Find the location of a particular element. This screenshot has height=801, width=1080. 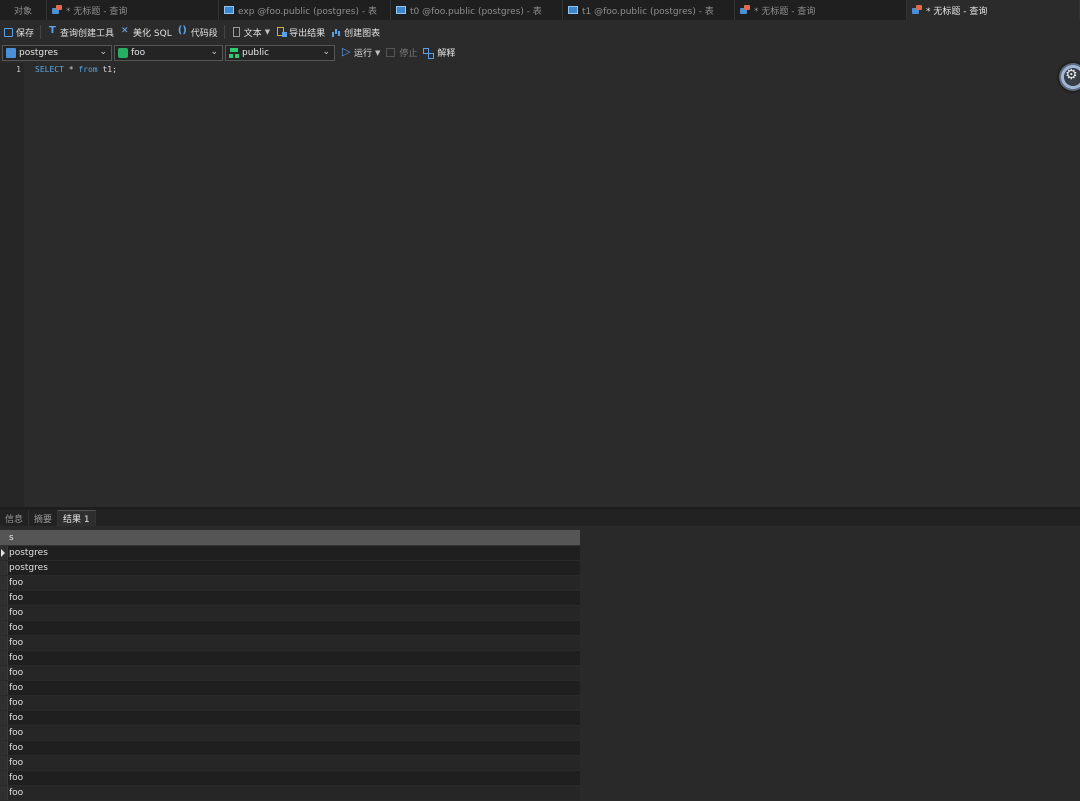

tab-summary: 摘要 is located at coordinates (44, 518).